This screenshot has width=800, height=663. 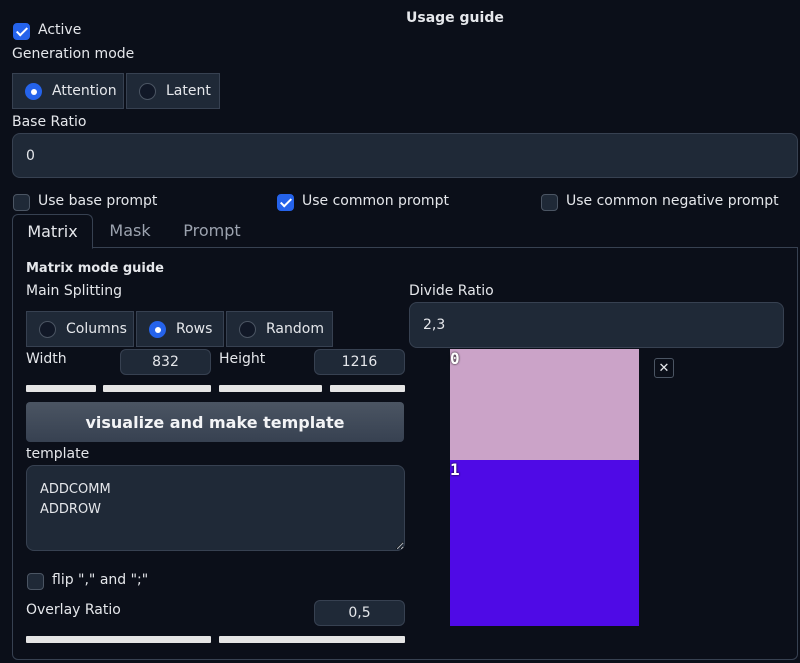 What do you see at coordinates (455, 469) in the screenshot?
I see `preview-region-label: 1` at bounding box center [455, 469].